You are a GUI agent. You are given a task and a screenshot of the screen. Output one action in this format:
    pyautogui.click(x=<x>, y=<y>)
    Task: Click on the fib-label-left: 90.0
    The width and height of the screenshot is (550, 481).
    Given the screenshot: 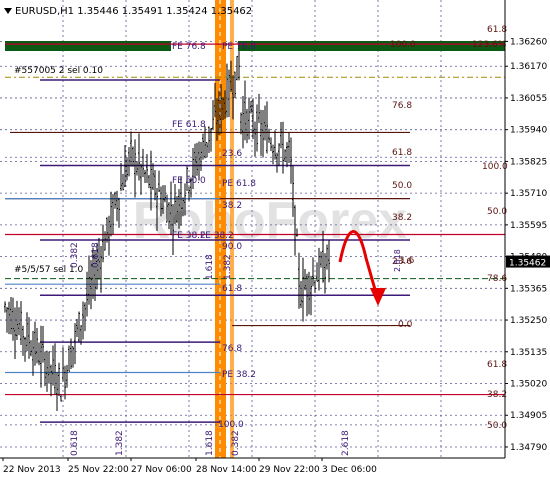 What is the action you would take?
    pyautogui.click(x=232, y=247)
    